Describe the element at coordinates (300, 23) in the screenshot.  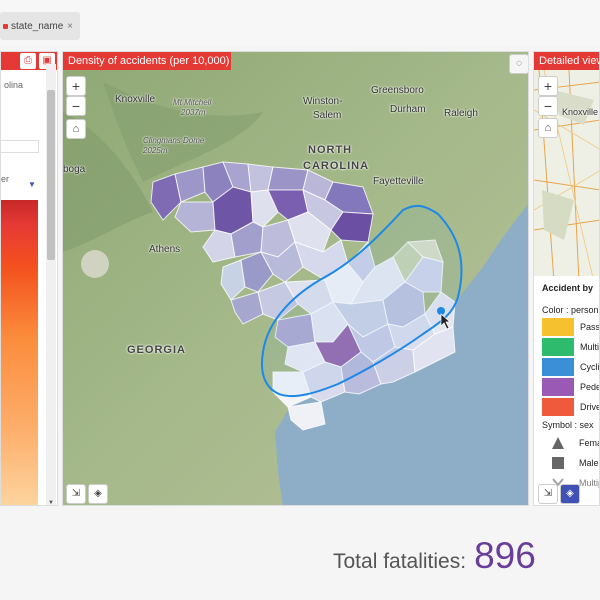
I see `filter-bar: state_name ×` at that location.